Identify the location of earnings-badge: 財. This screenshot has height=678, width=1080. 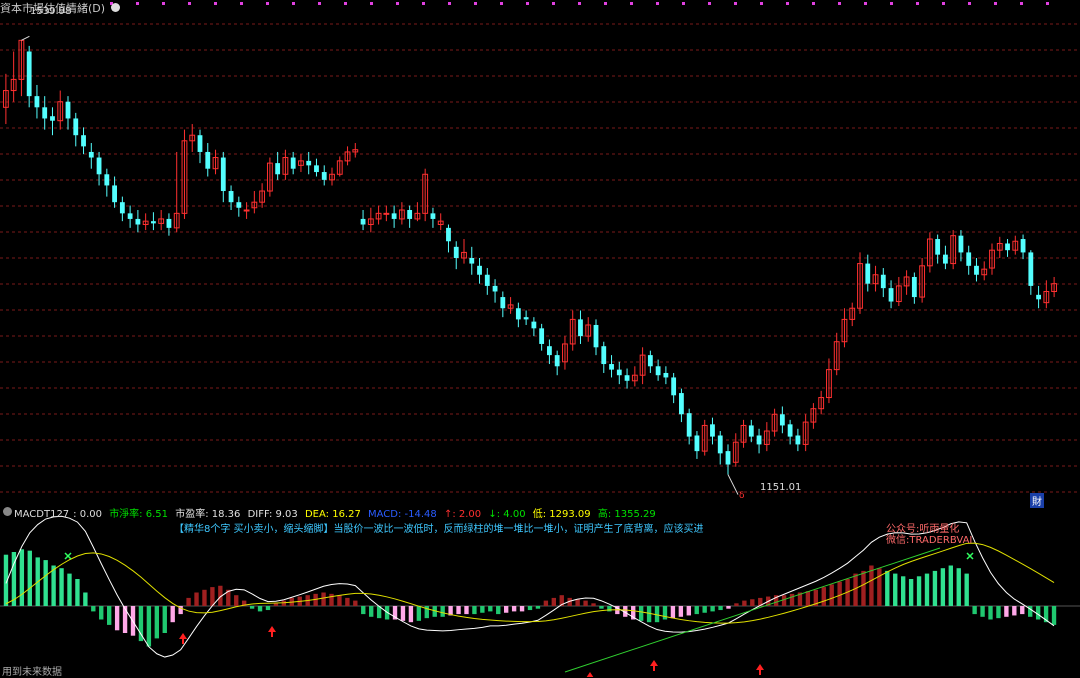
(1037, 500).